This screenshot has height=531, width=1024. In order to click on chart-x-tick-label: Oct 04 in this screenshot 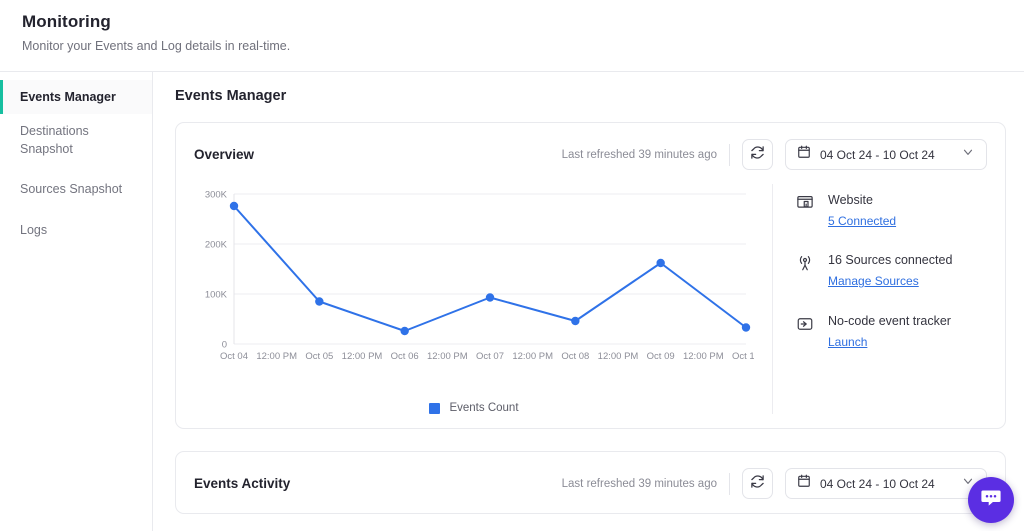, I will do `click(234, 356)`.